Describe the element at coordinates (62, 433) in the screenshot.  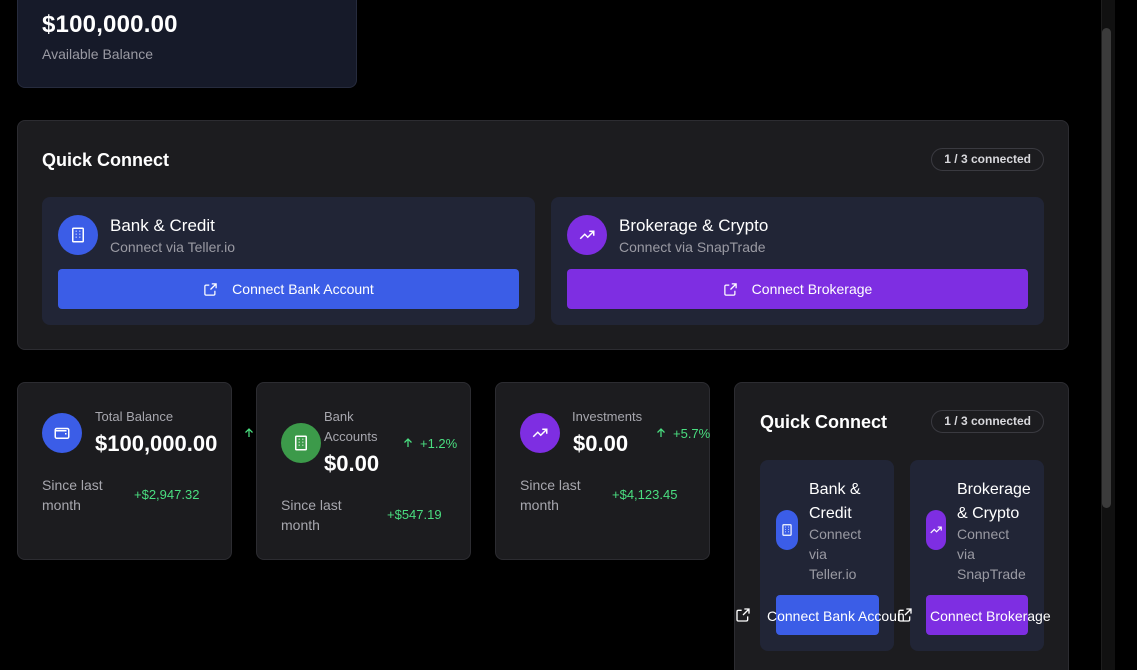
I see `wallet-icon` at that location.